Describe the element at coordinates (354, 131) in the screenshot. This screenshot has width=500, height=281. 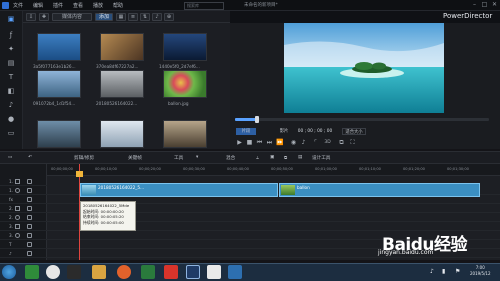
I see `fit-size-select: 适合大小` at that location.